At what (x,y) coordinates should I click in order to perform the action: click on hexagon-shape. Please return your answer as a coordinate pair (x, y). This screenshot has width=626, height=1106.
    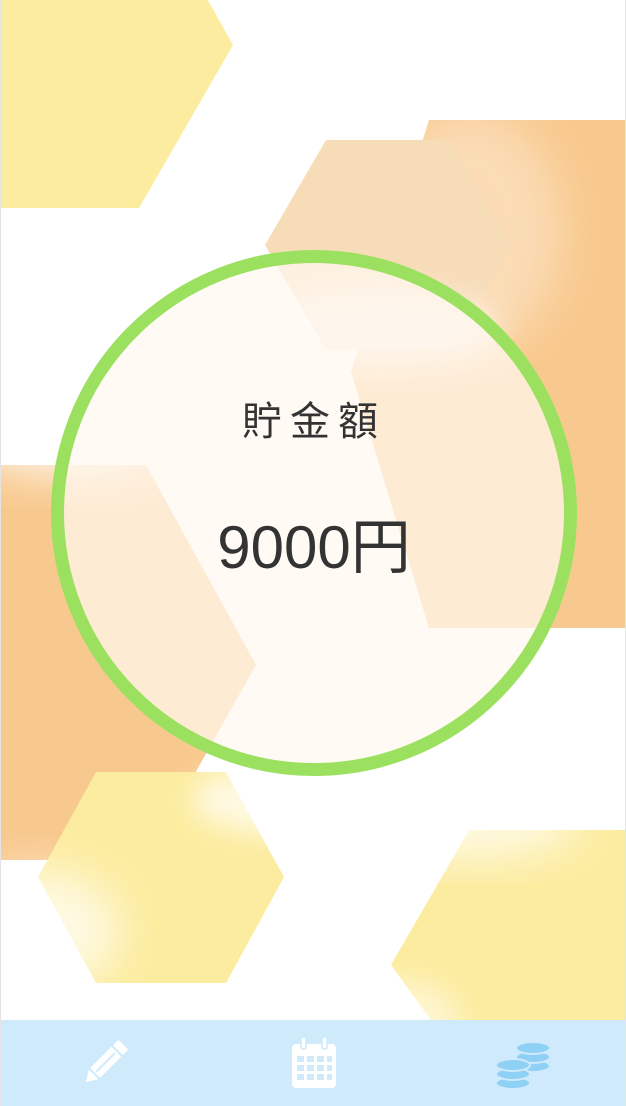
    Looking at the image, I should click on (117, 104).